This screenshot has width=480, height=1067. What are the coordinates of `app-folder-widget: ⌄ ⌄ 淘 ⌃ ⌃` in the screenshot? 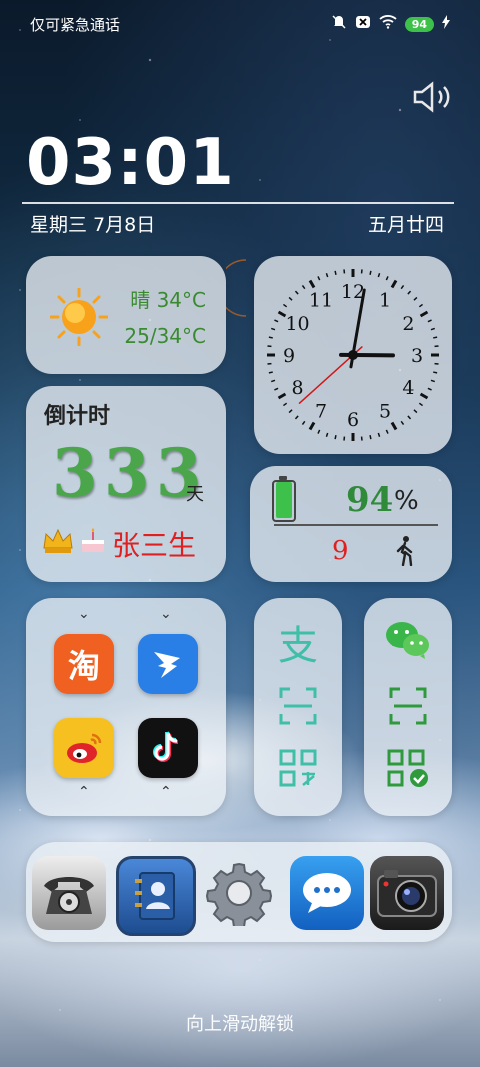 It's located at (126, 707).